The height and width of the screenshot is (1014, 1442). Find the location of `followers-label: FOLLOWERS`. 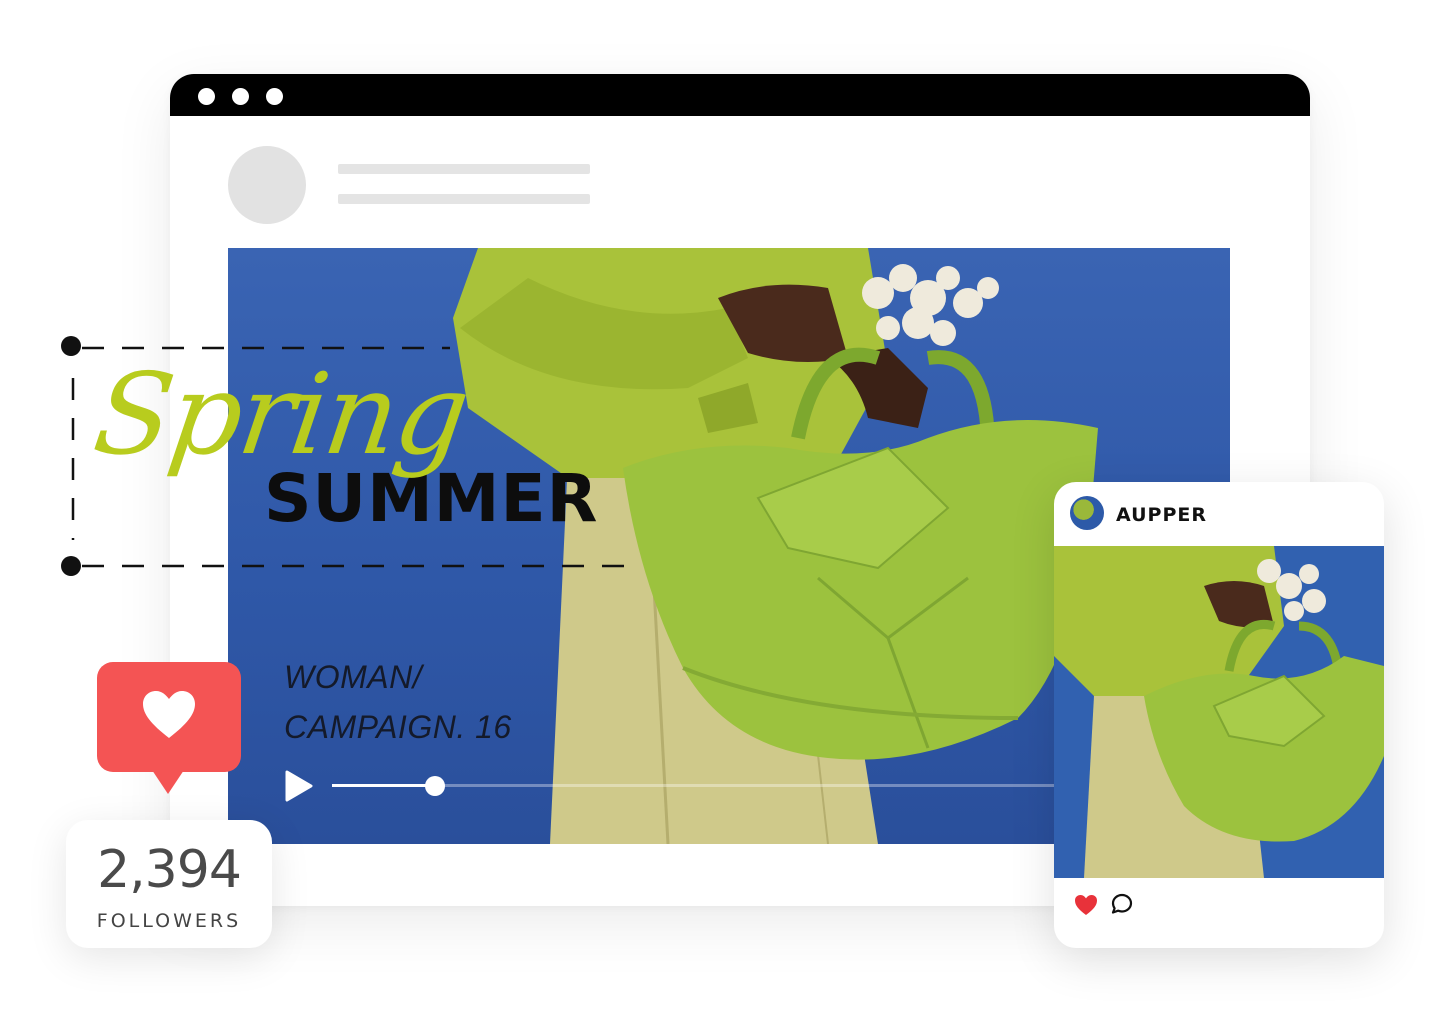

followers-label: FOLLOWERS is located at coordinates (169, 921).